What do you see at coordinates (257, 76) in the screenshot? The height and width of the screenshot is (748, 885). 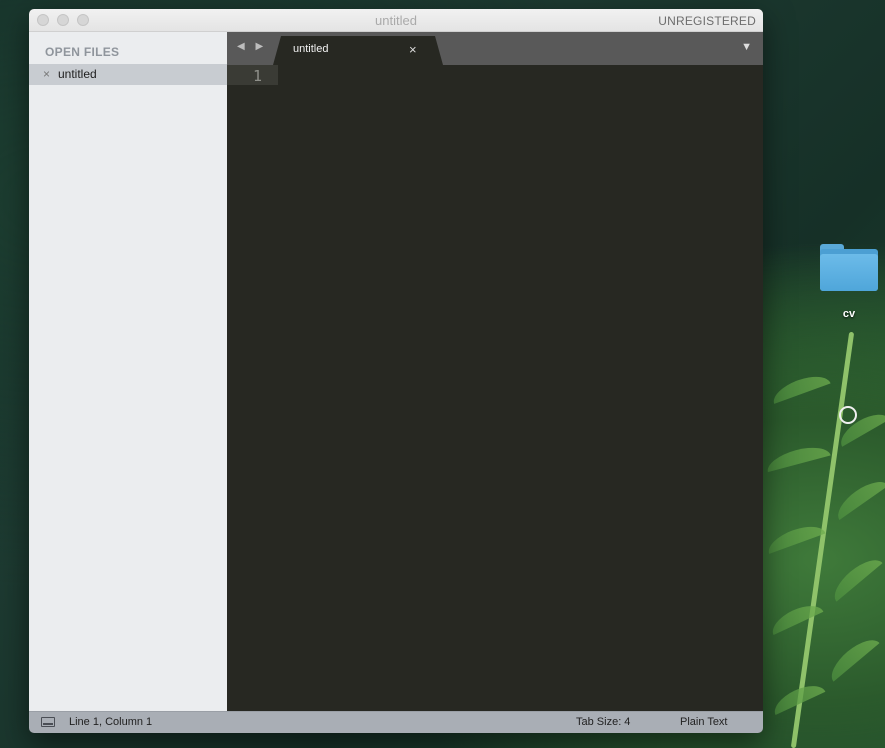 I see `line-number: 1` at bounding box center [257, 76].